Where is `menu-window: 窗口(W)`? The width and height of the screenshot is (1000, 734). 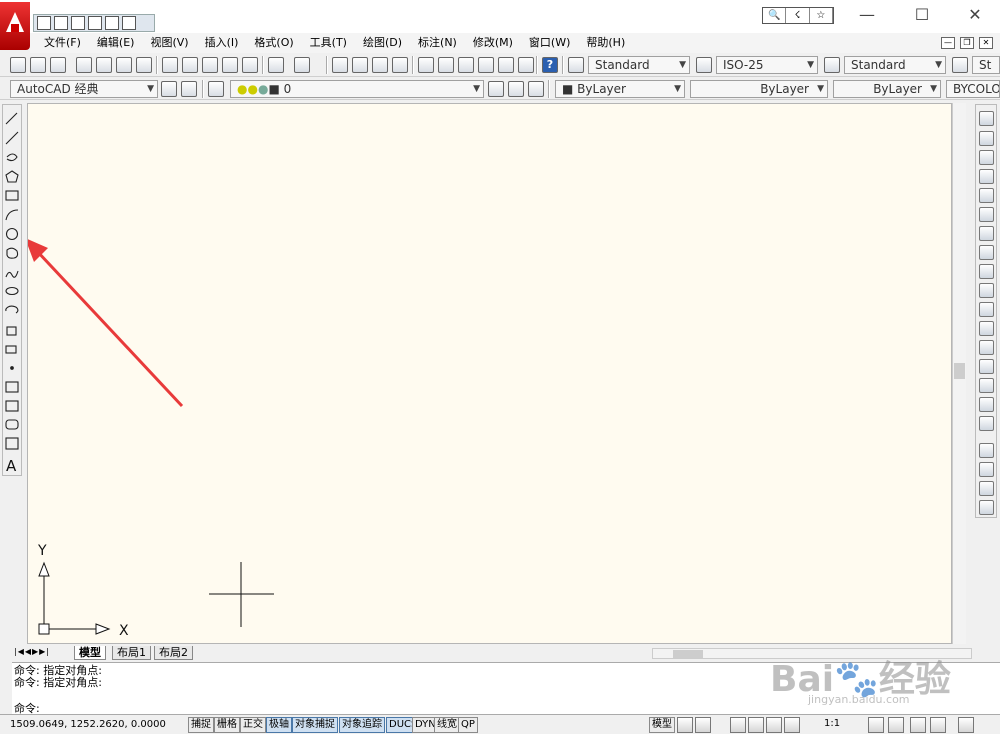
menu-window: 窗口(W) is located at coordinates (549, 43).